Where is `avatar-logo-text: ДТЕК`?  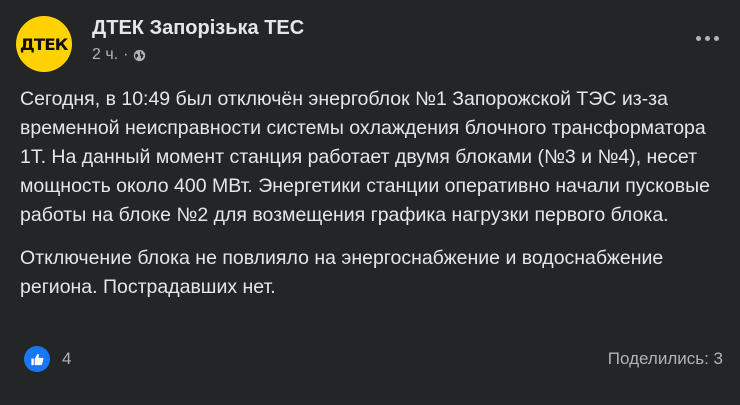
avatar-logo-text: ДТЕК is located at coordinates (44, 44).